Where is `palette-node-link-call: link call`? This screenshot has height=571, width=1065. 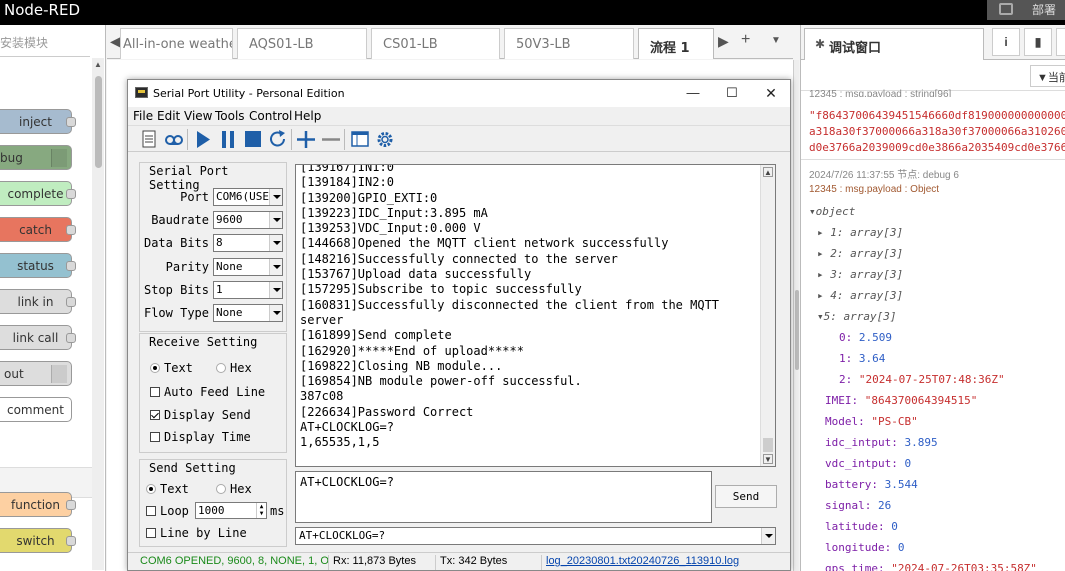 palette-node-link-call: link call is located at coordinates (38, 337).